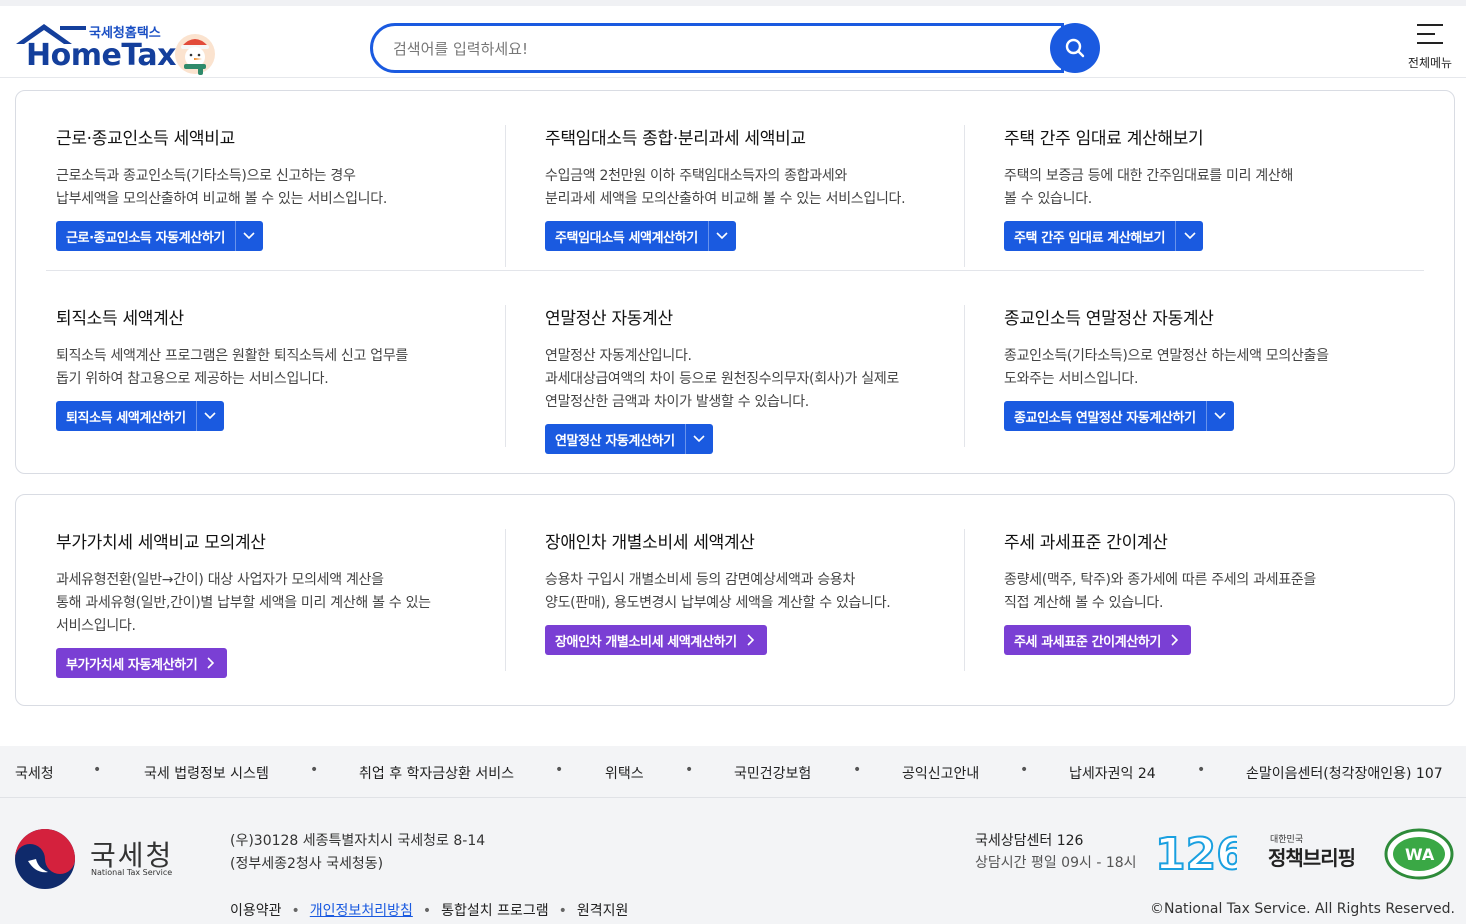  I want to click on svg-text: 126, so click(1196, 852).